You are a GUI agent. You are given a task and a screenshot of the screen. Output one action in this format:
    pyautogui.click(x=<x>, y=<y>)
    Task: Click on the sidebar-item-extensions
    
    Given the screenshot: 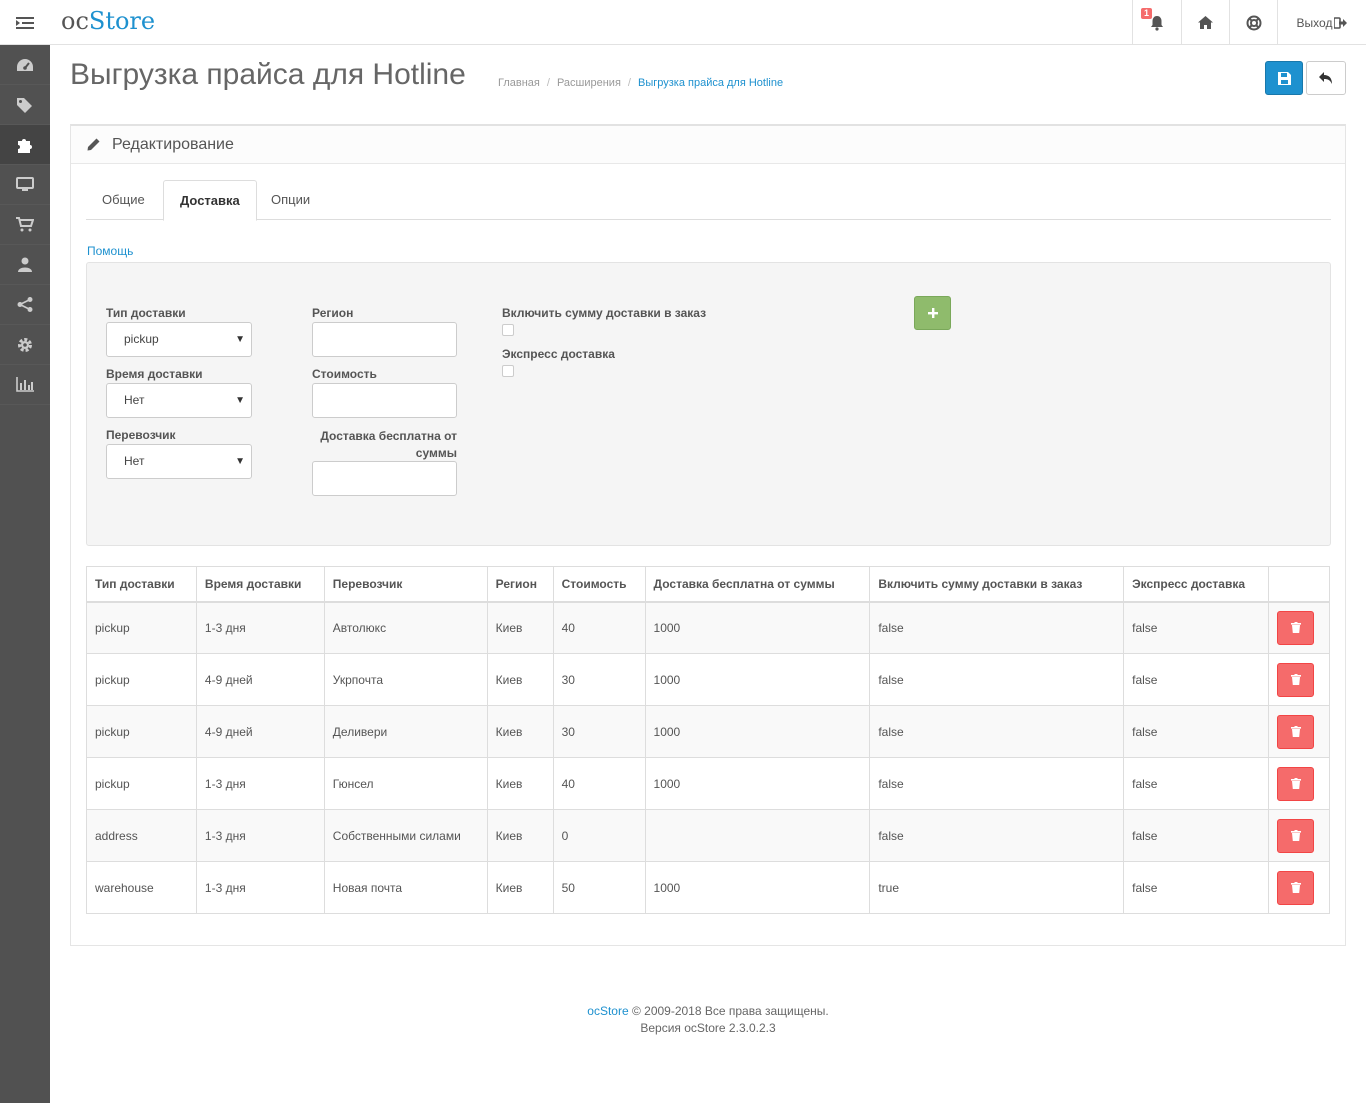 What is the action you would take?
    pyautogui.click(x=25, y=145)
    